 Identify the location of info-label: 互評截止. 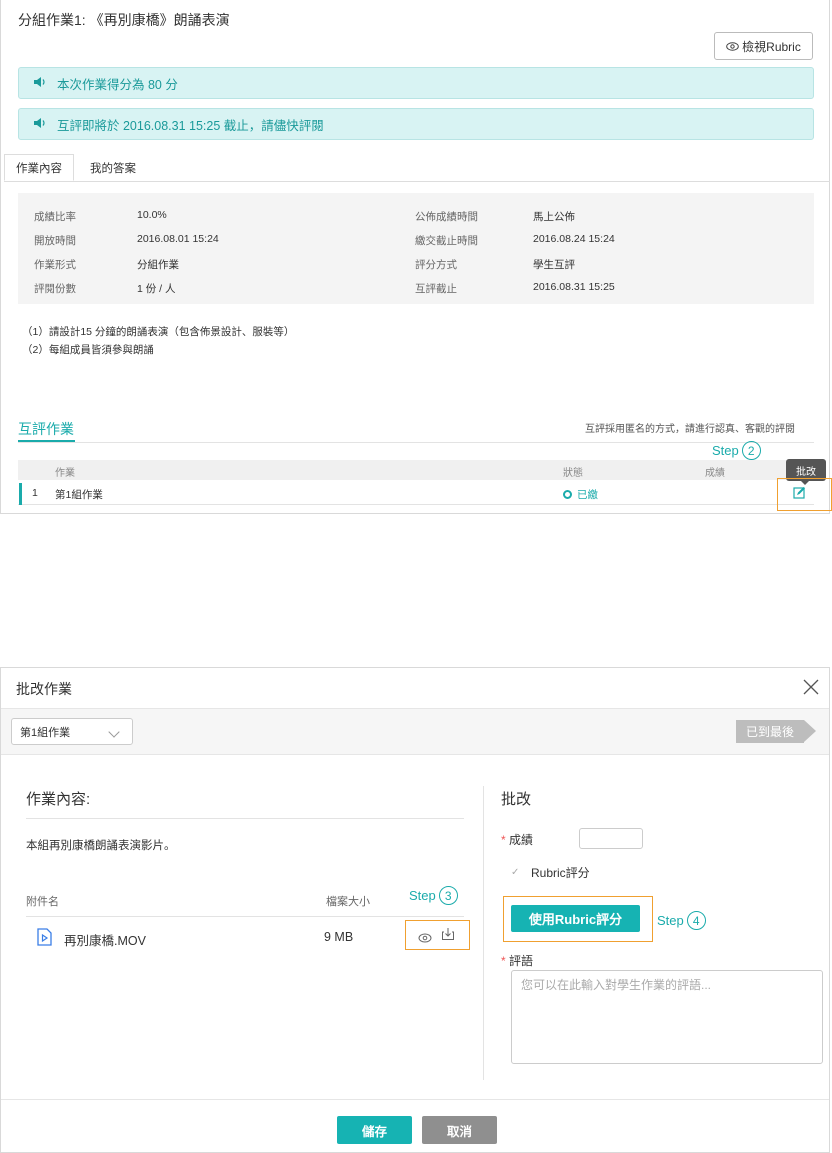
(436, 289).